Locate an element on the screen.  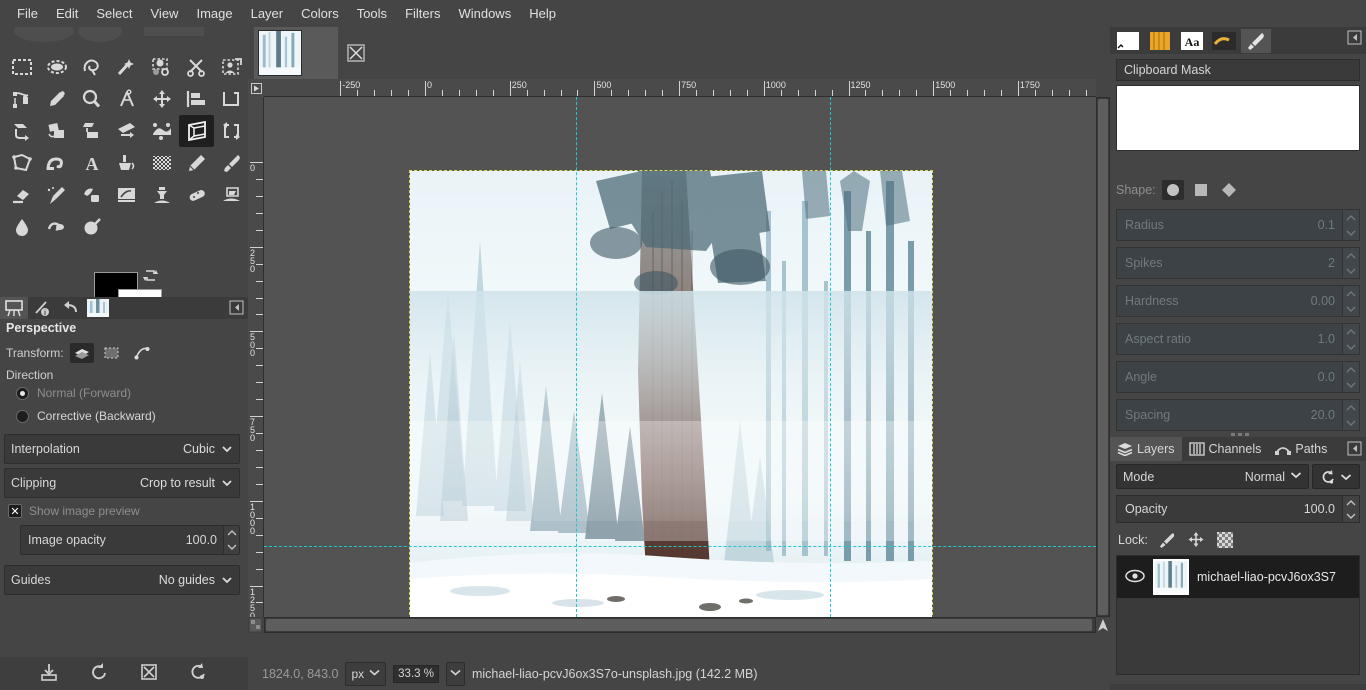
direction-normal-radio: Normal (Forward) is located at coordinates (73, 393).